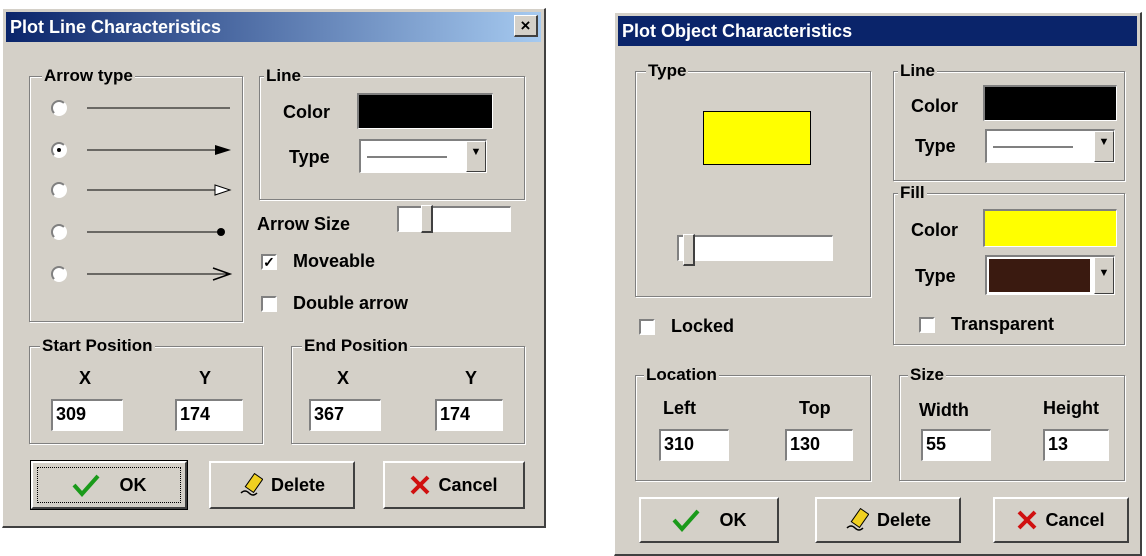 Image resolution: width=1146 pixels, height=556 pixels. What do you see at coordinates (1003, 324) in the screenshot?
I see `transparent-label: Transparent` at bounding box center [1003, 324].